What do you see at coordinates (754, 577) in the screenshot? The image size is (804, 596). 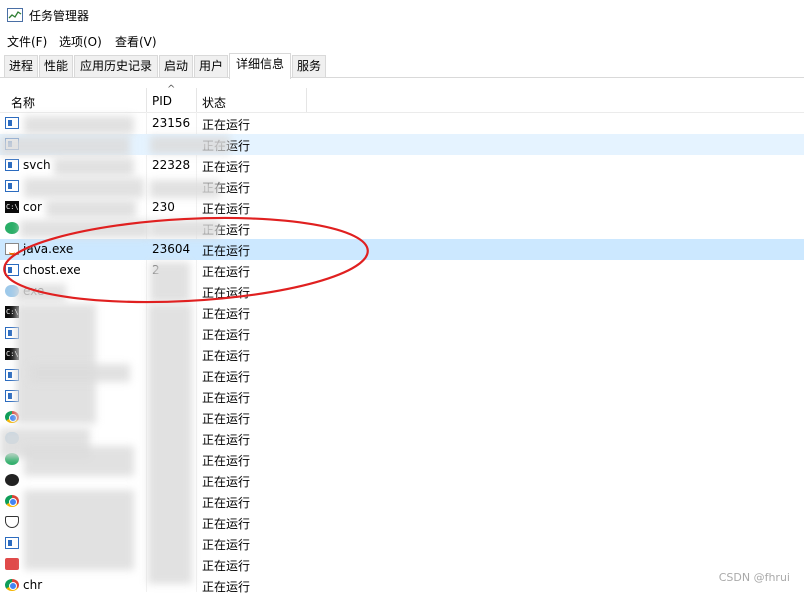 I see `watermark: CSDN @fhrui` at bounding box center [754, 577].